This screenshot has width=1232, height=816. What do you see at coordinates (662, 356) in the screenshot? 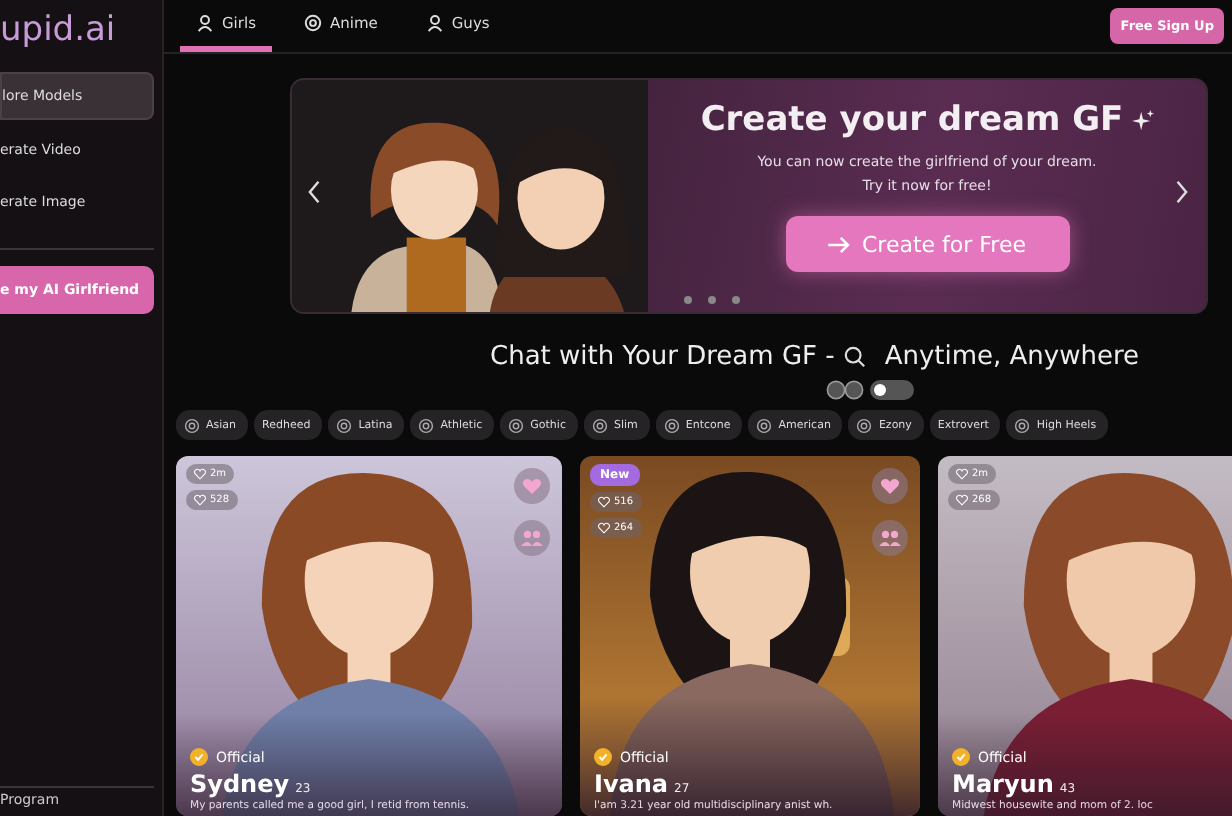
I see `section-heading: Chat with Your Dream GF -` at bounding box center [662, 356].